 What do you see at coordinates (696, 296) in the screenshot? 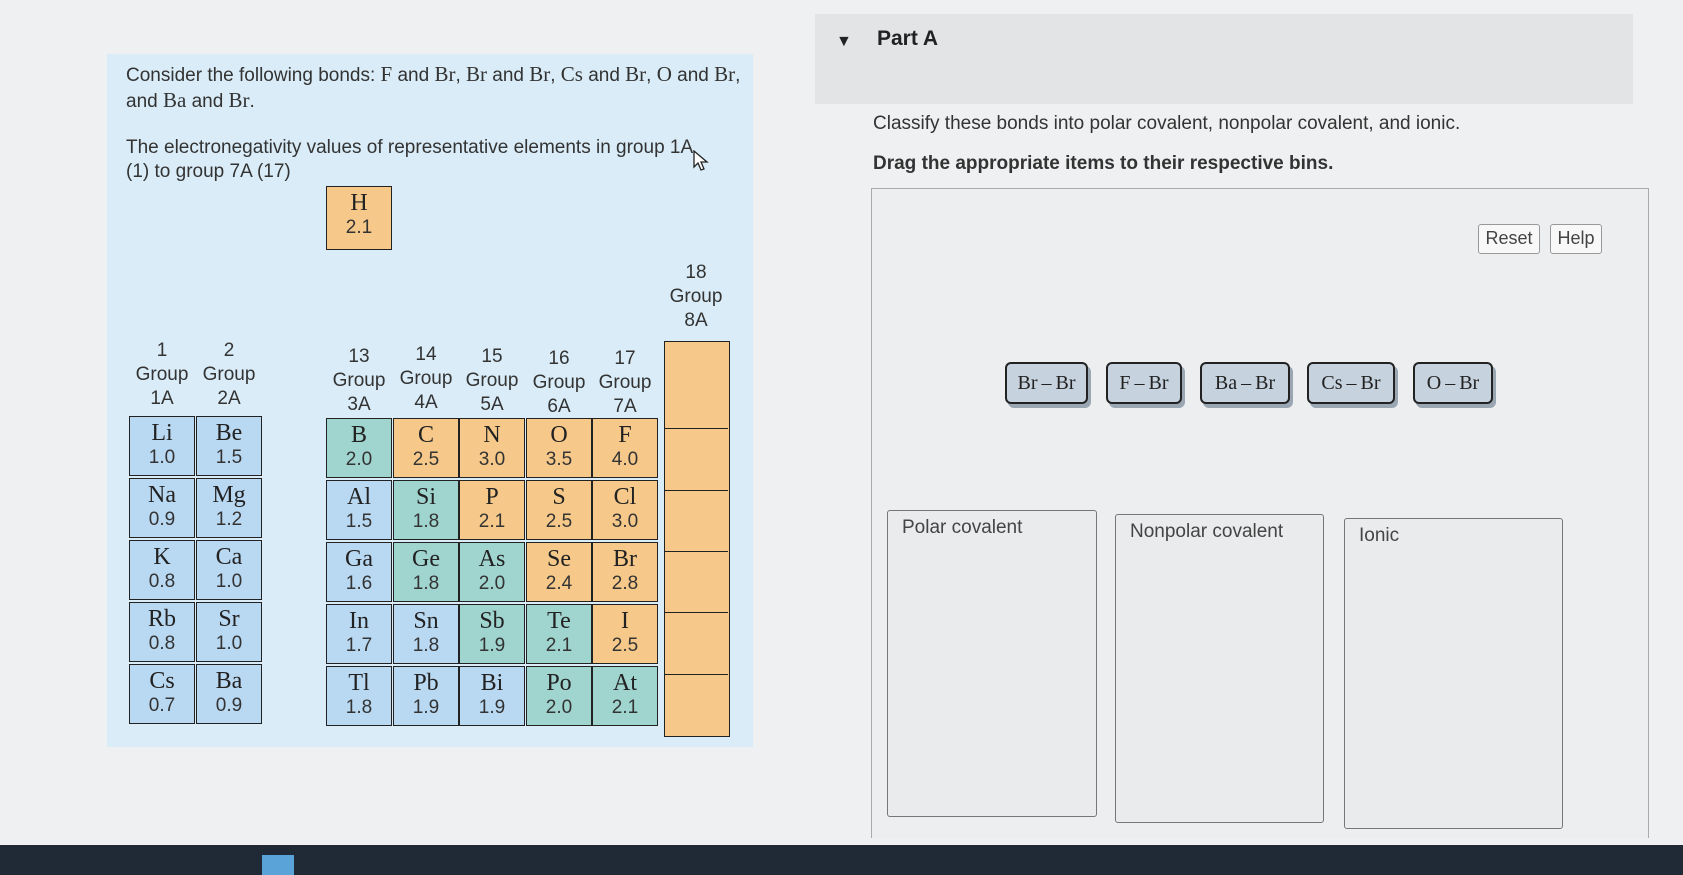
I see `group-header-18: 18 Group 8A` at bounding box center [696, 296].